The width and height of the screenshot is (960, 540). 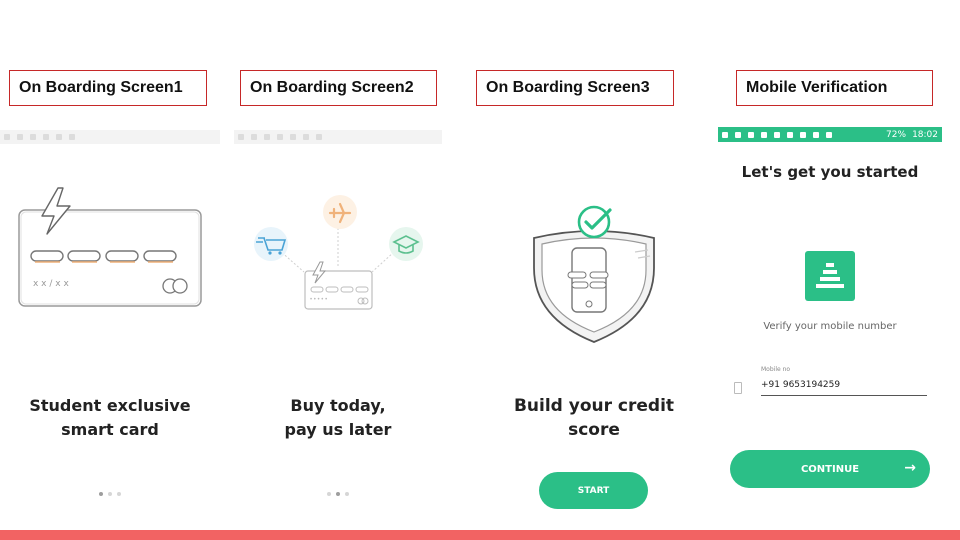 I want to click on card-number-hint: • • • • •, so click(x=319, y=300).